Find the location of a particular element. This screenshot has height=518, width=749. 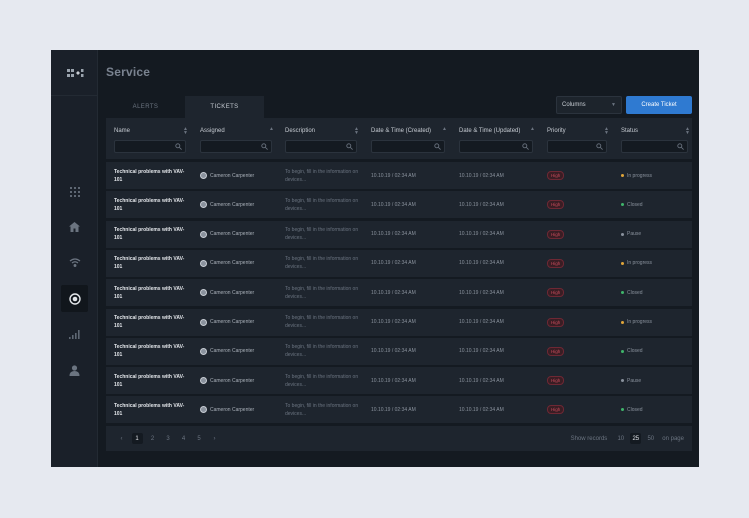

column-label: Date & Time (Created) is located at coordinates (401, 131).